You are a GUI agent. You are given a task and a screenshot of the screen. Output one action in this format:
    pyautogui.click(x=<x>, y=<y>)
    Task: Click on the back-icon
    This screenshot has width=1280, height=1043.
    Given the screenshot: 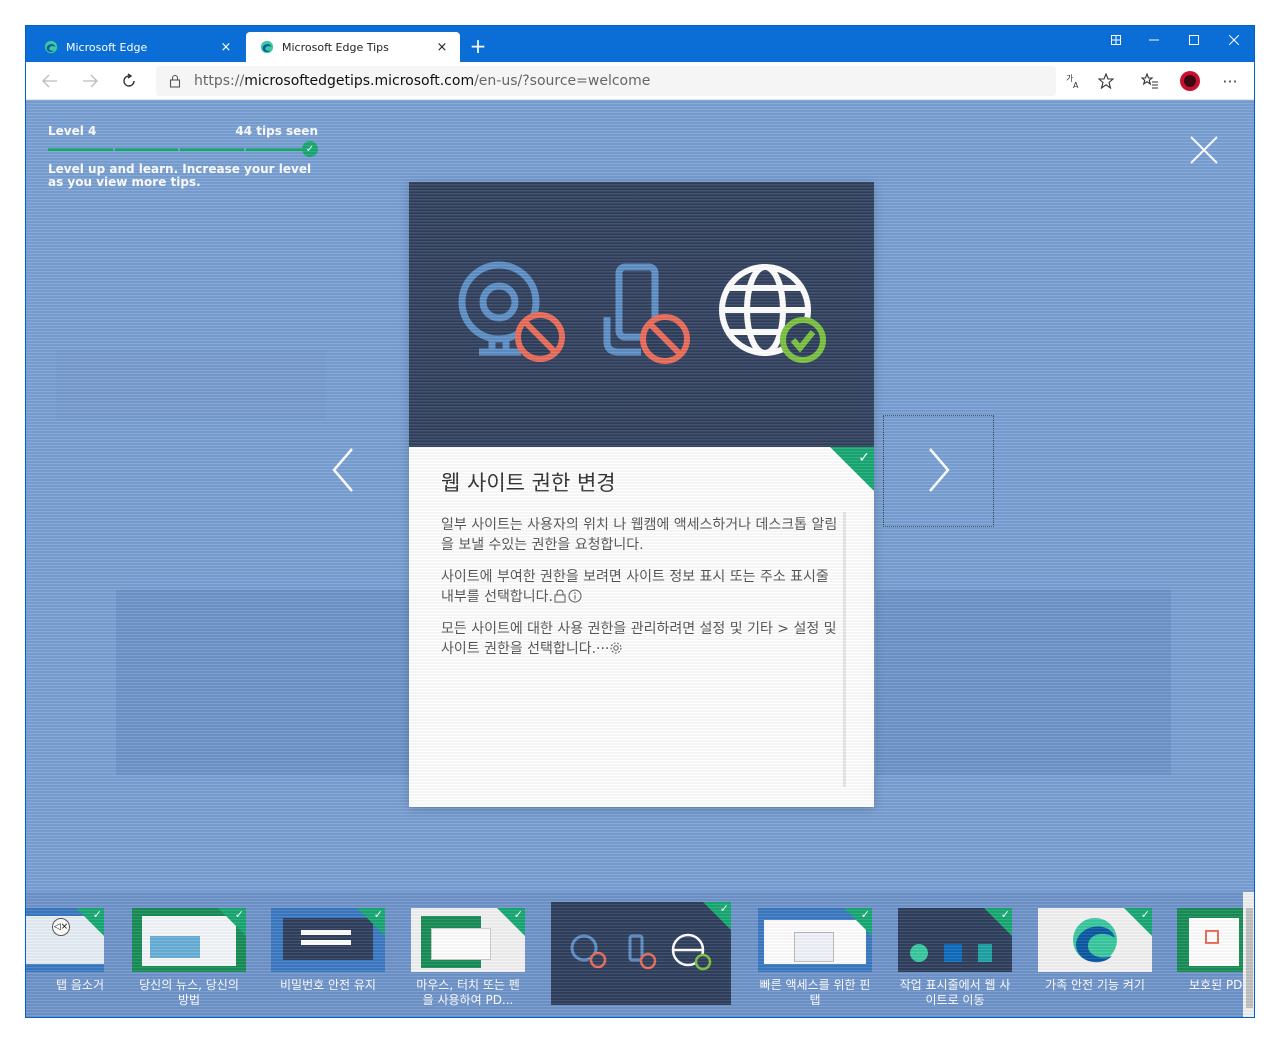 What is the action you would take?
    pyautogui.click(x=50, y=81)
    